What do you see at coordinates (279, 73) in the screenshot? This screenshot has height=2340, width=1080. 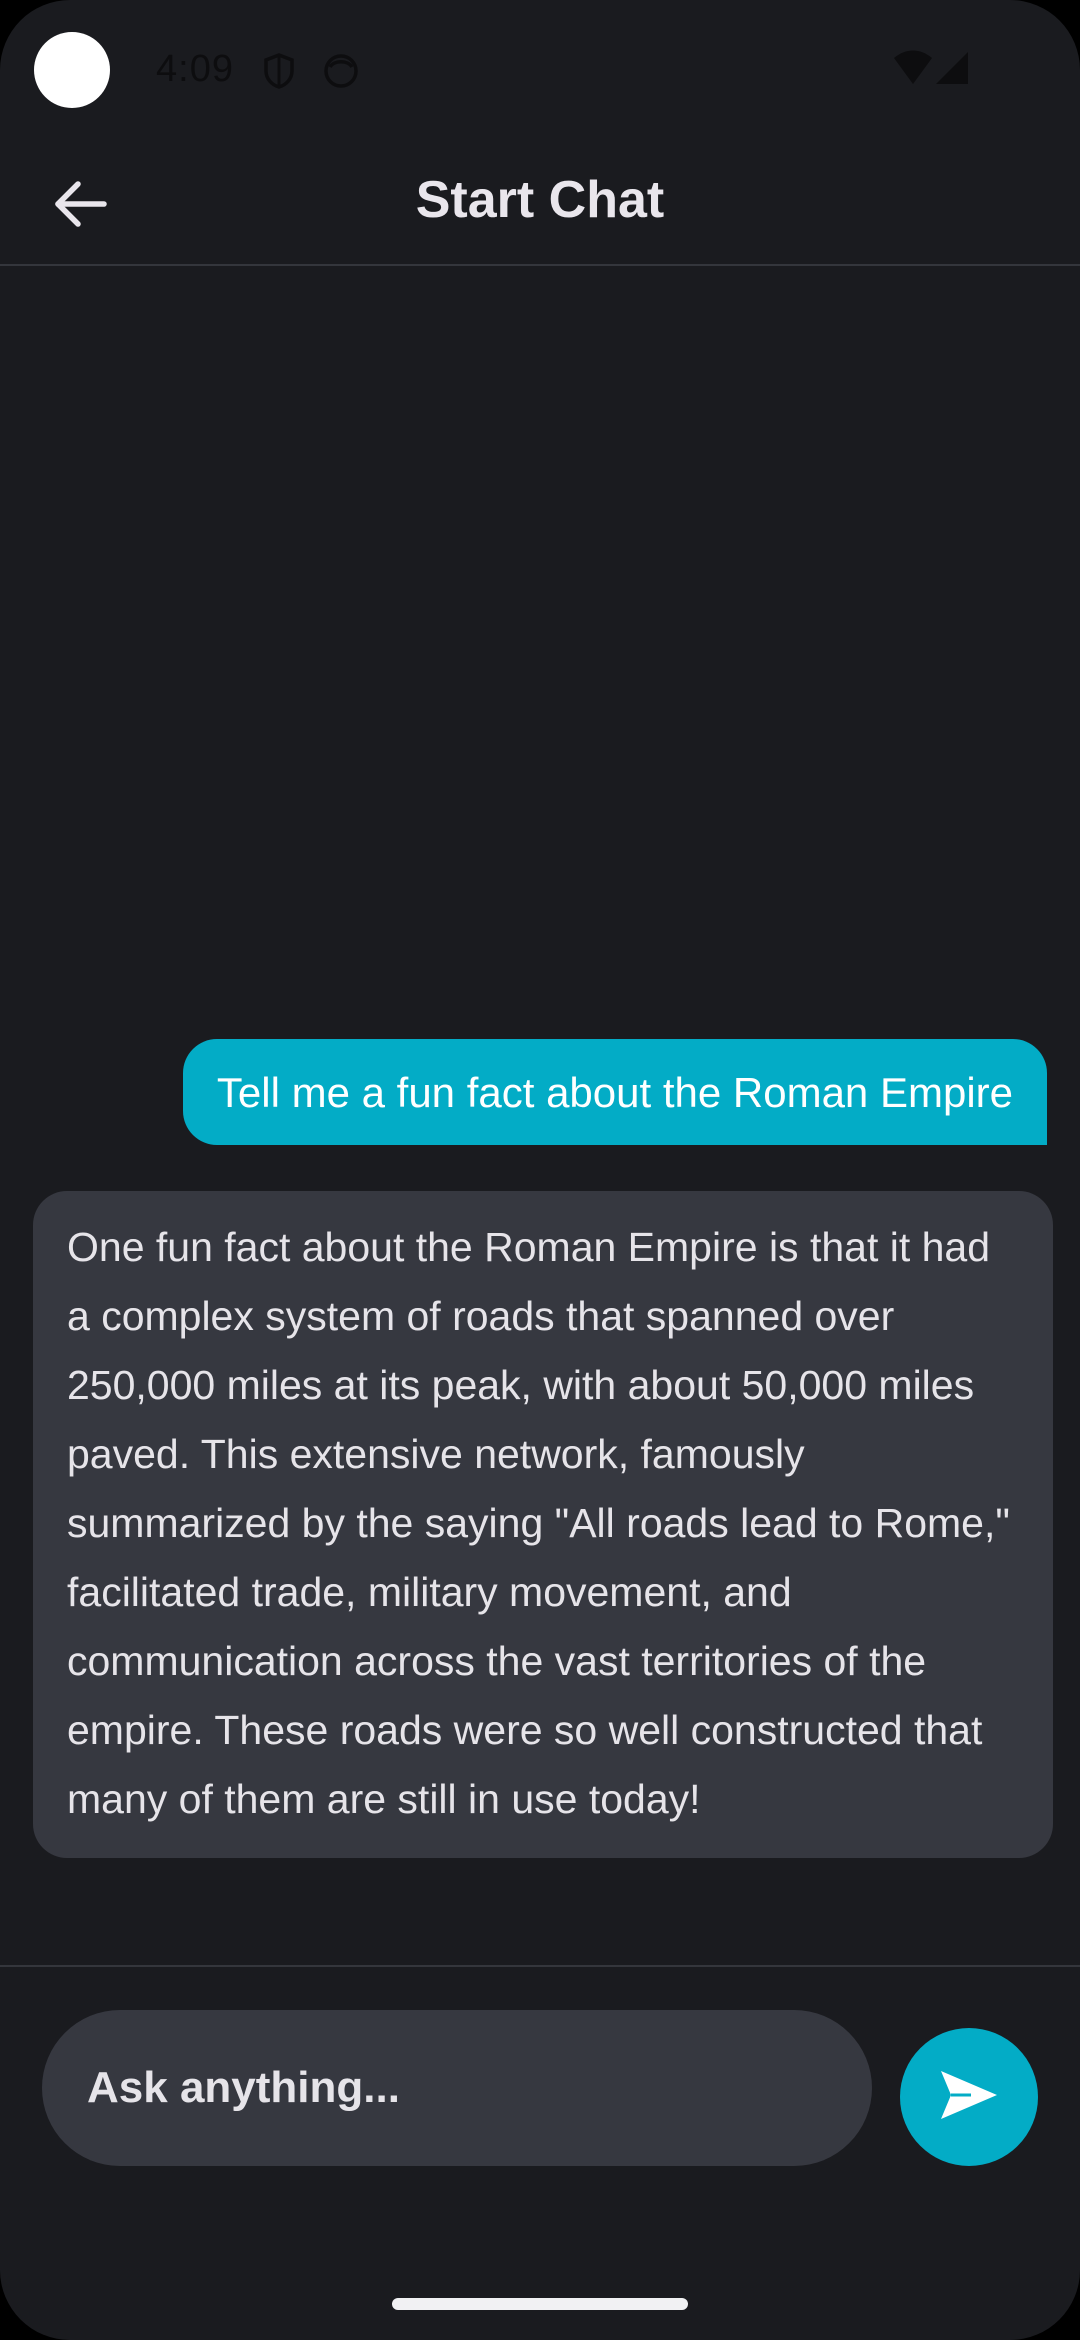 I see `shield-icon` at bounding box center [279, 73].